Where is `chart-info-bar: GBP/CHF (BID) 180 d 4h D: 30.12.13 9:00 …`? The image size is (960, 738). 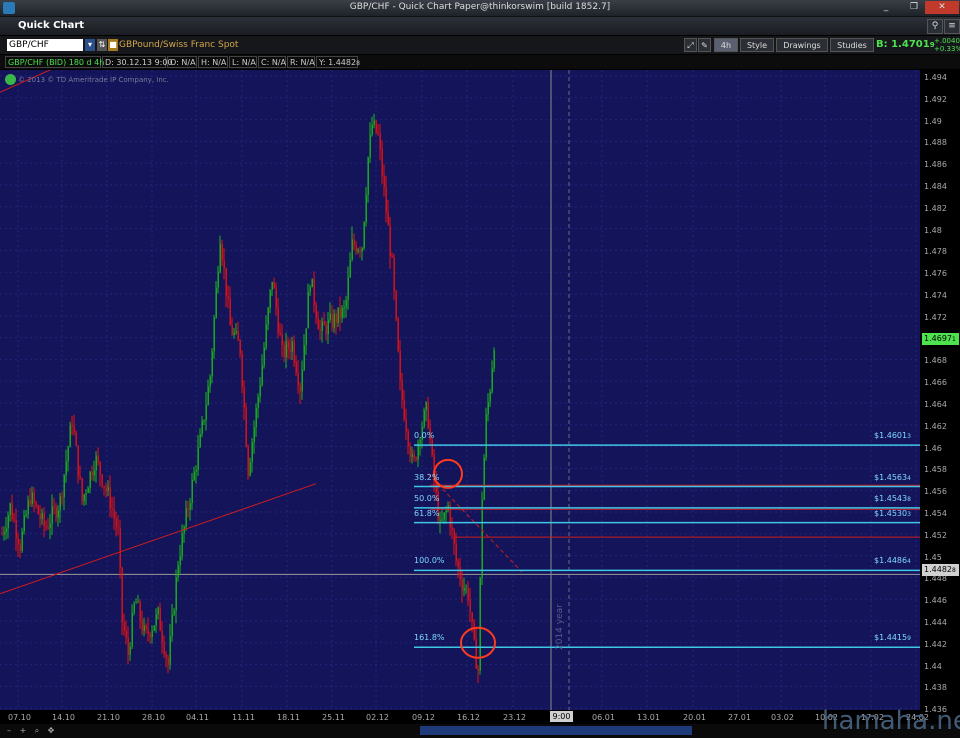 chart-info-bar: GBP/CHF (BID) 180 d 4h D: 30.12.13 9:00 … is located at coordinates (480, 62).